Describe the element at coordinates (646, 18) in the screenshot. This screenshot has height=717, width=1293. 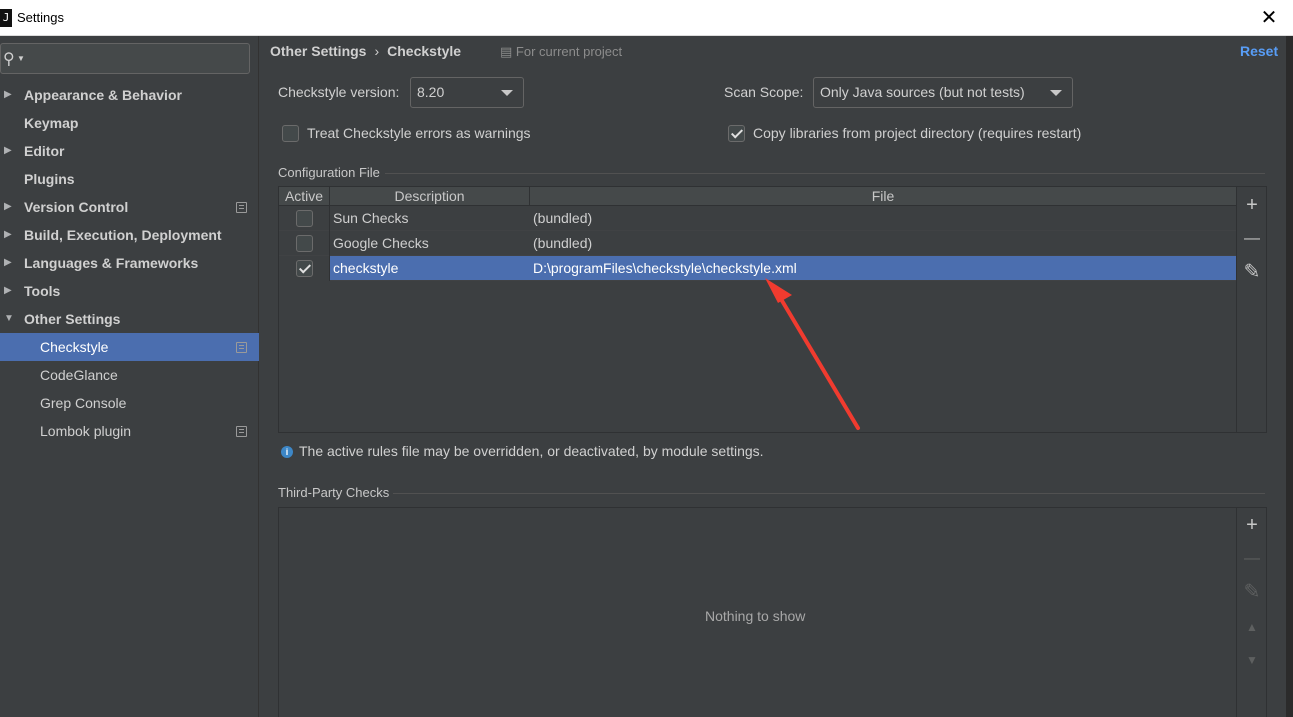
I see `title-bar: J Settings ✕` at that location.